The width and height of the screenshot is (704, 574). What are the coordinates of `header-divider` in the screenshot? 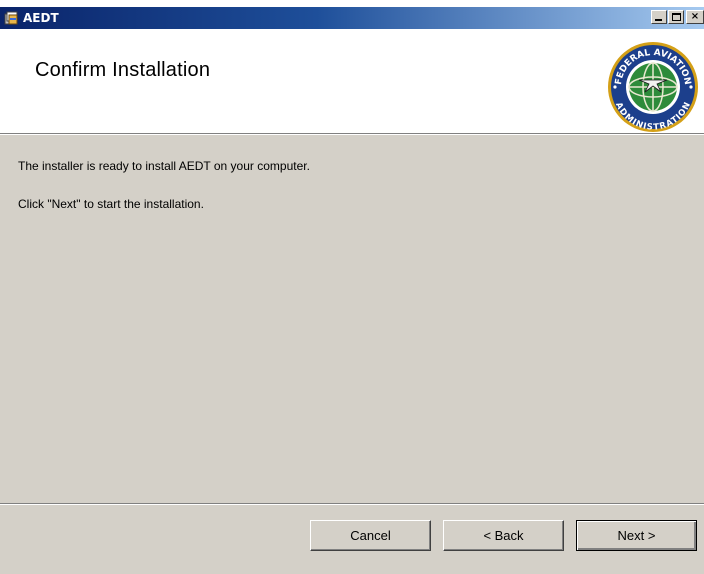 It's located at (352, 134).